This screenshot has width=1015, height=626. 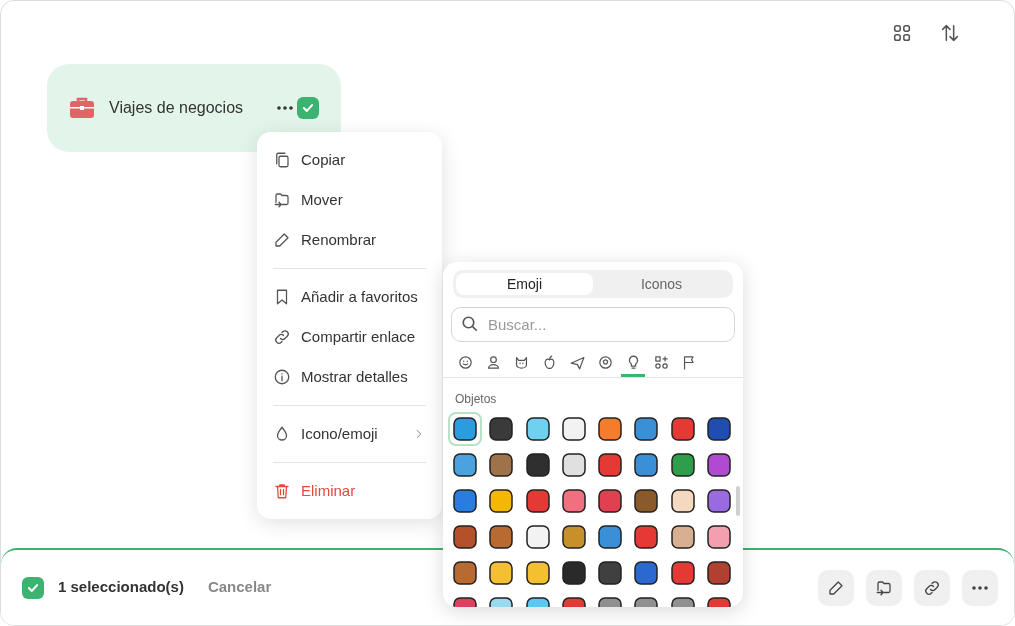 I want to click on trash-icon, so click(x=282, y=491).